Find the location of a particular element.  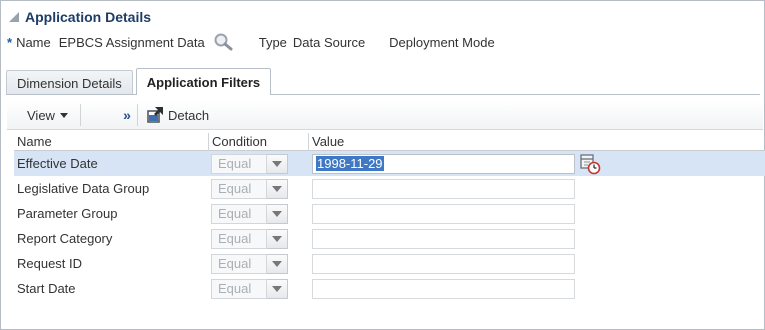

table-row: Effective Date Equal 1998-11-29 is located at coordinates (389, 163).